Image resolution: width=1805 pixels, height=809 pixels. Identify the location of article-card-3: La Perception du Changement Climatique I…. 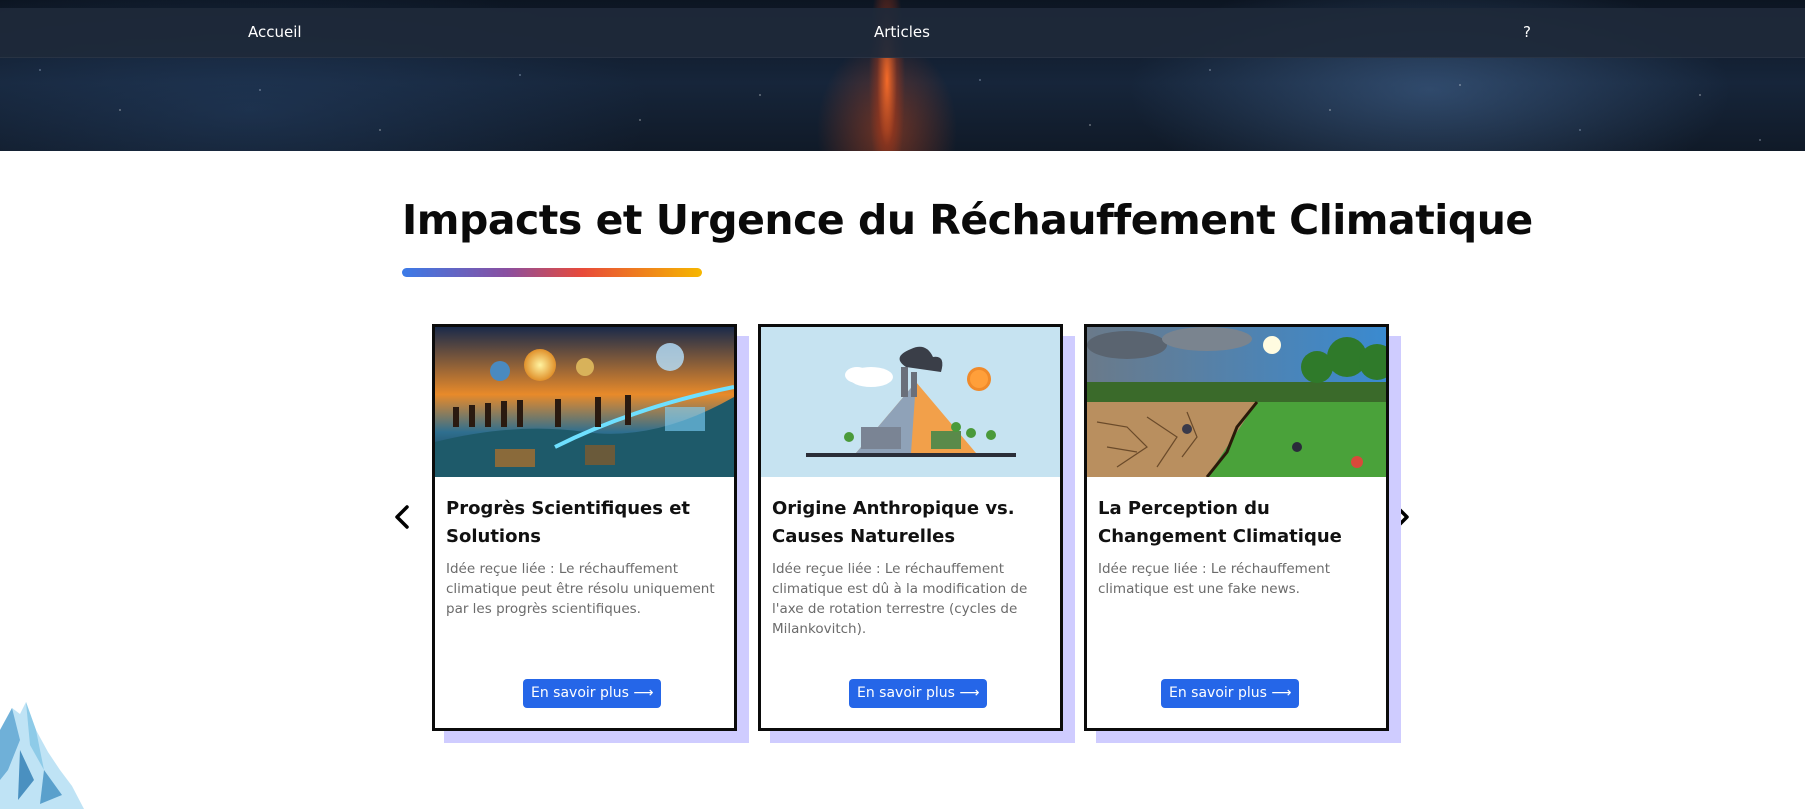
(1242, 533).